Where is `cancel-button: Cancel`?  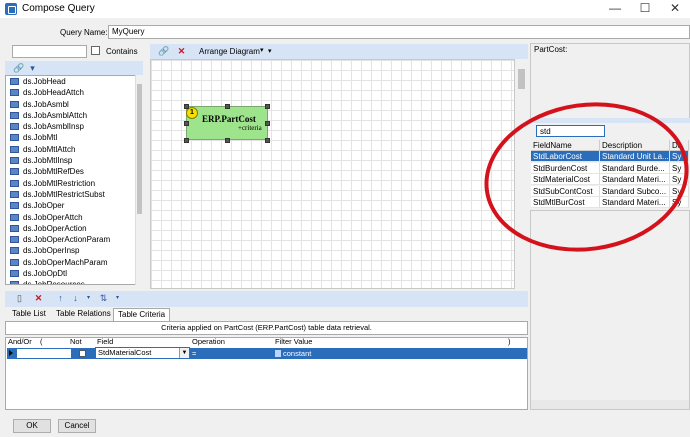
cancel-button: Cancel is located at coordinates (77, 426).